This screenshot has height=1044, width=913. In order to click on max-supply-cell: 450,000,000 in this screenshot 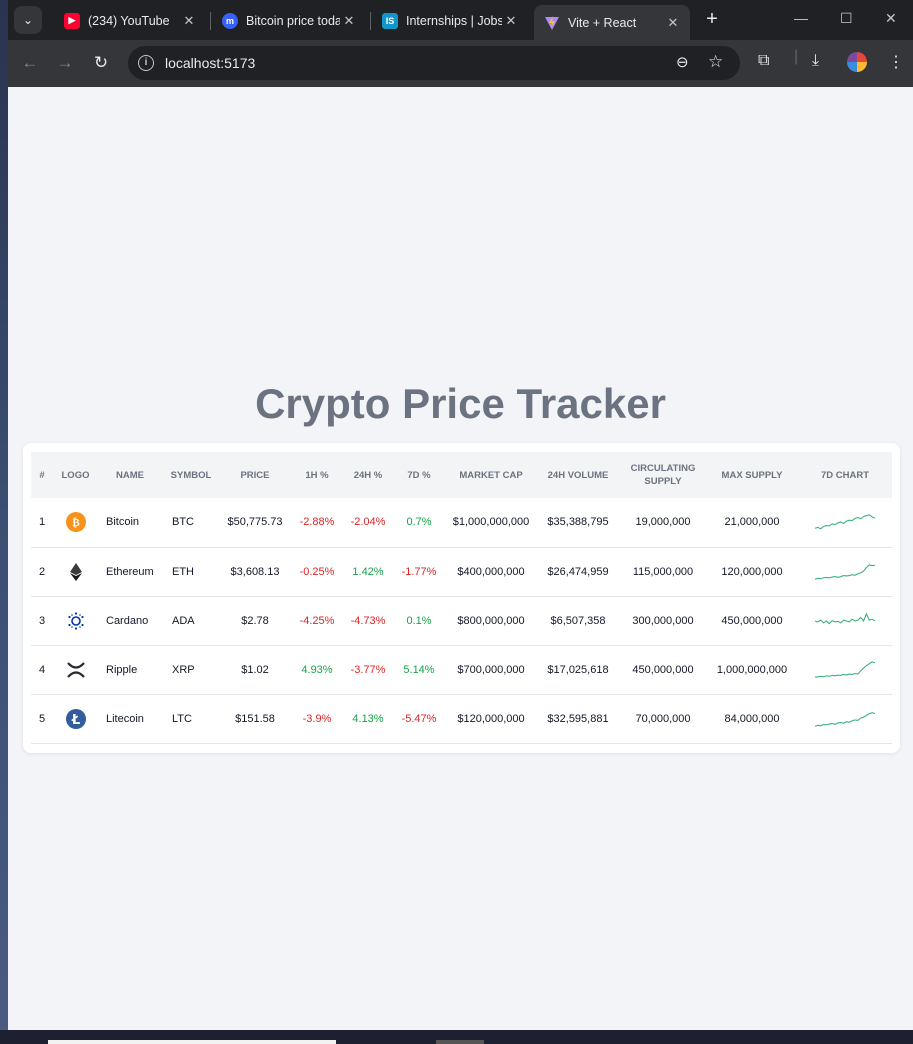, I will do `click(752, 620)`.